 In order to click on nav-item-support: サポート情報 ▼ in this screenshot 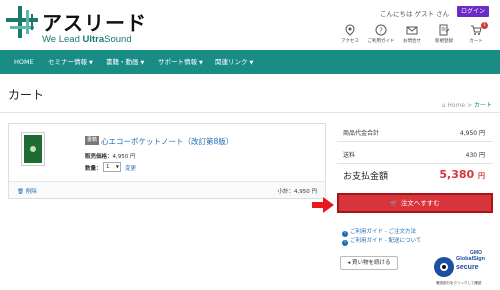, I will do `click(180, 62)`.